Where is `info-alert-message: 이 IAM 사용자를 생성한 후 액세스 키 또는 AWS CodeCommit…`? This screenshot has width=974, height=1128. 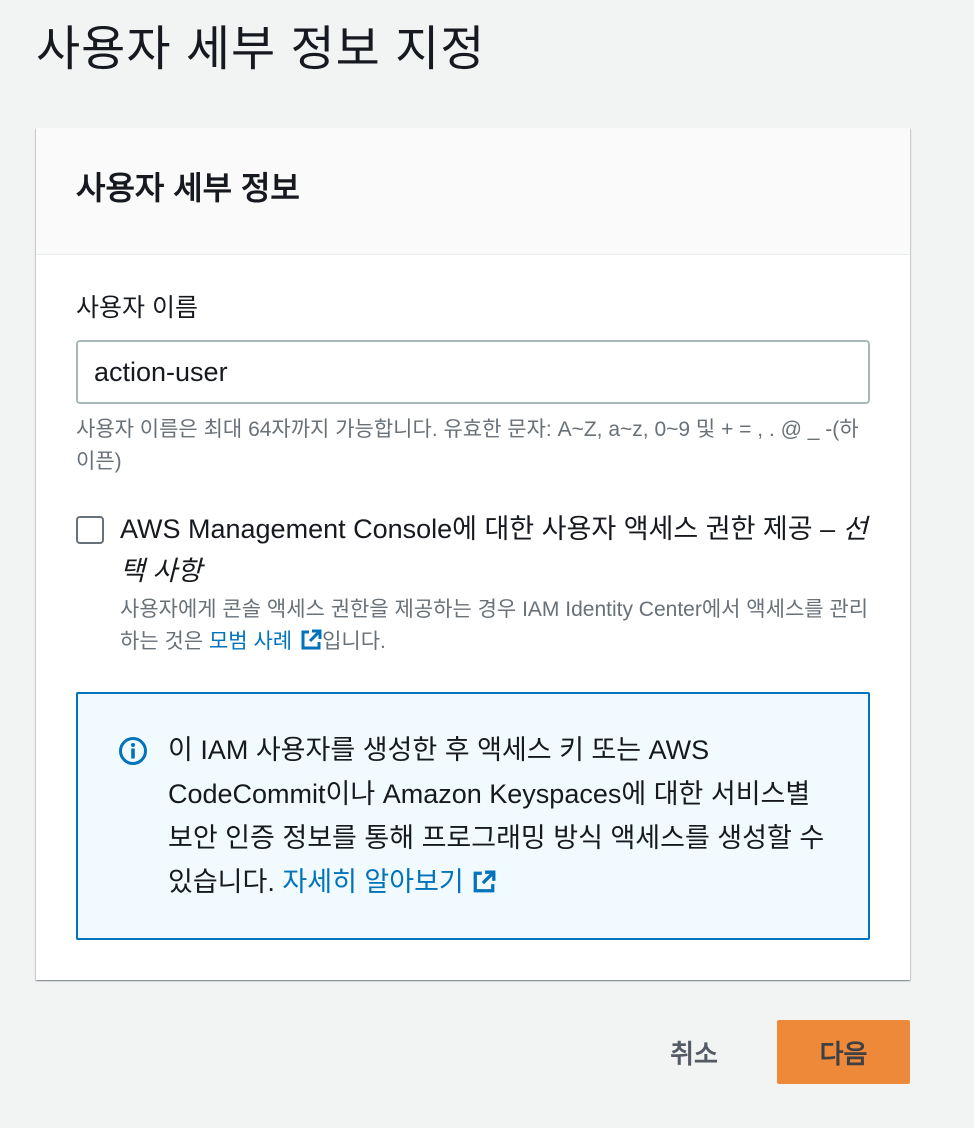 info-alert-message: 이 IAM 사용자를 생성한 후 액세스 키 또는 AWS CodeCommit… is located at coordinates (496, 816).